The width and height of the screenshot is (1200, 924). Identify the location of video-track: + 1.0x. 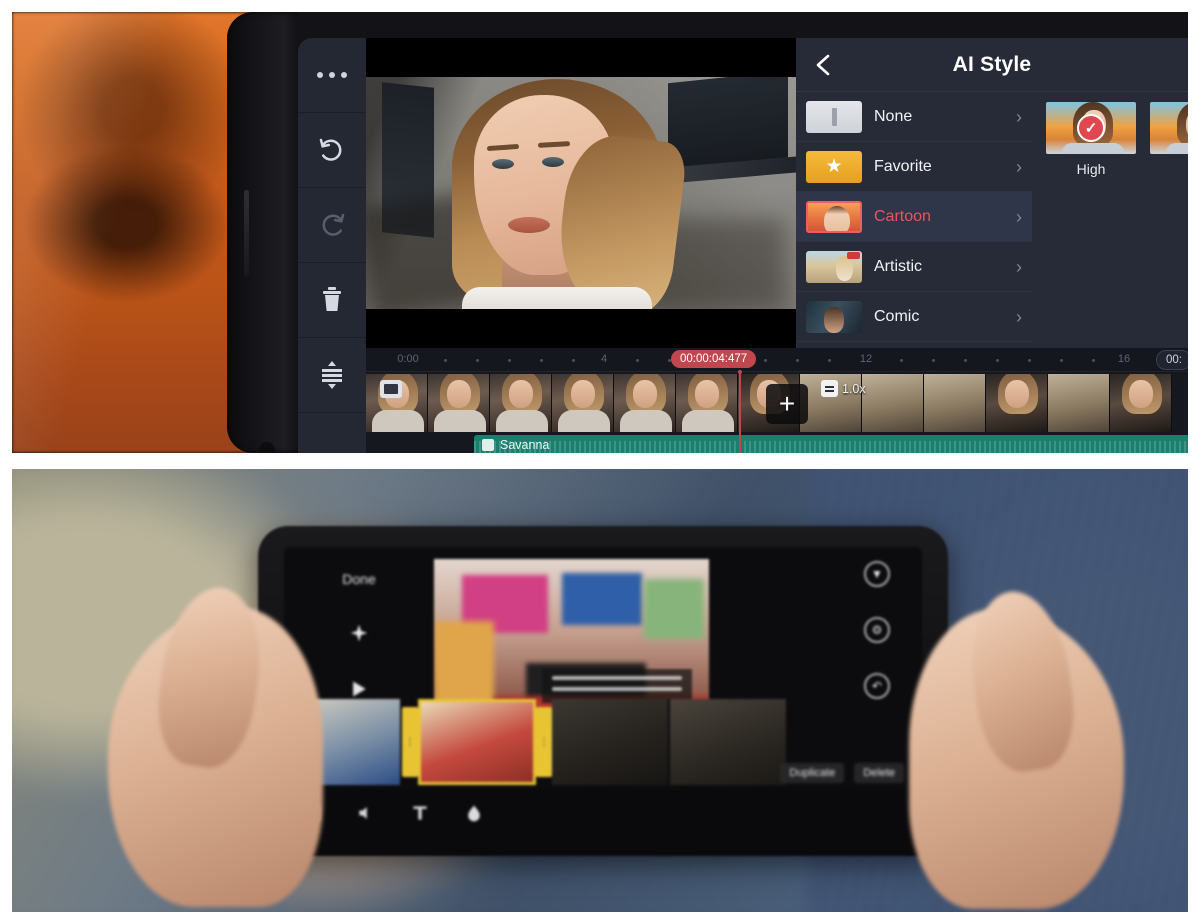
(777, 403).